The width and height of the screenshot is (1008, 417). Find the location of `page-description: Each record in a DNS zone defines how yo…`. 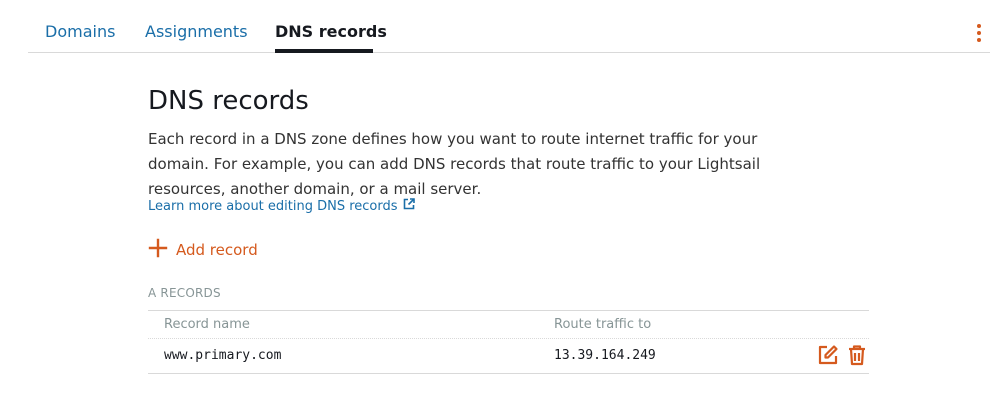

page-description: Each record in a DNS zone defines how yo… is located at coordinates (454, 164).